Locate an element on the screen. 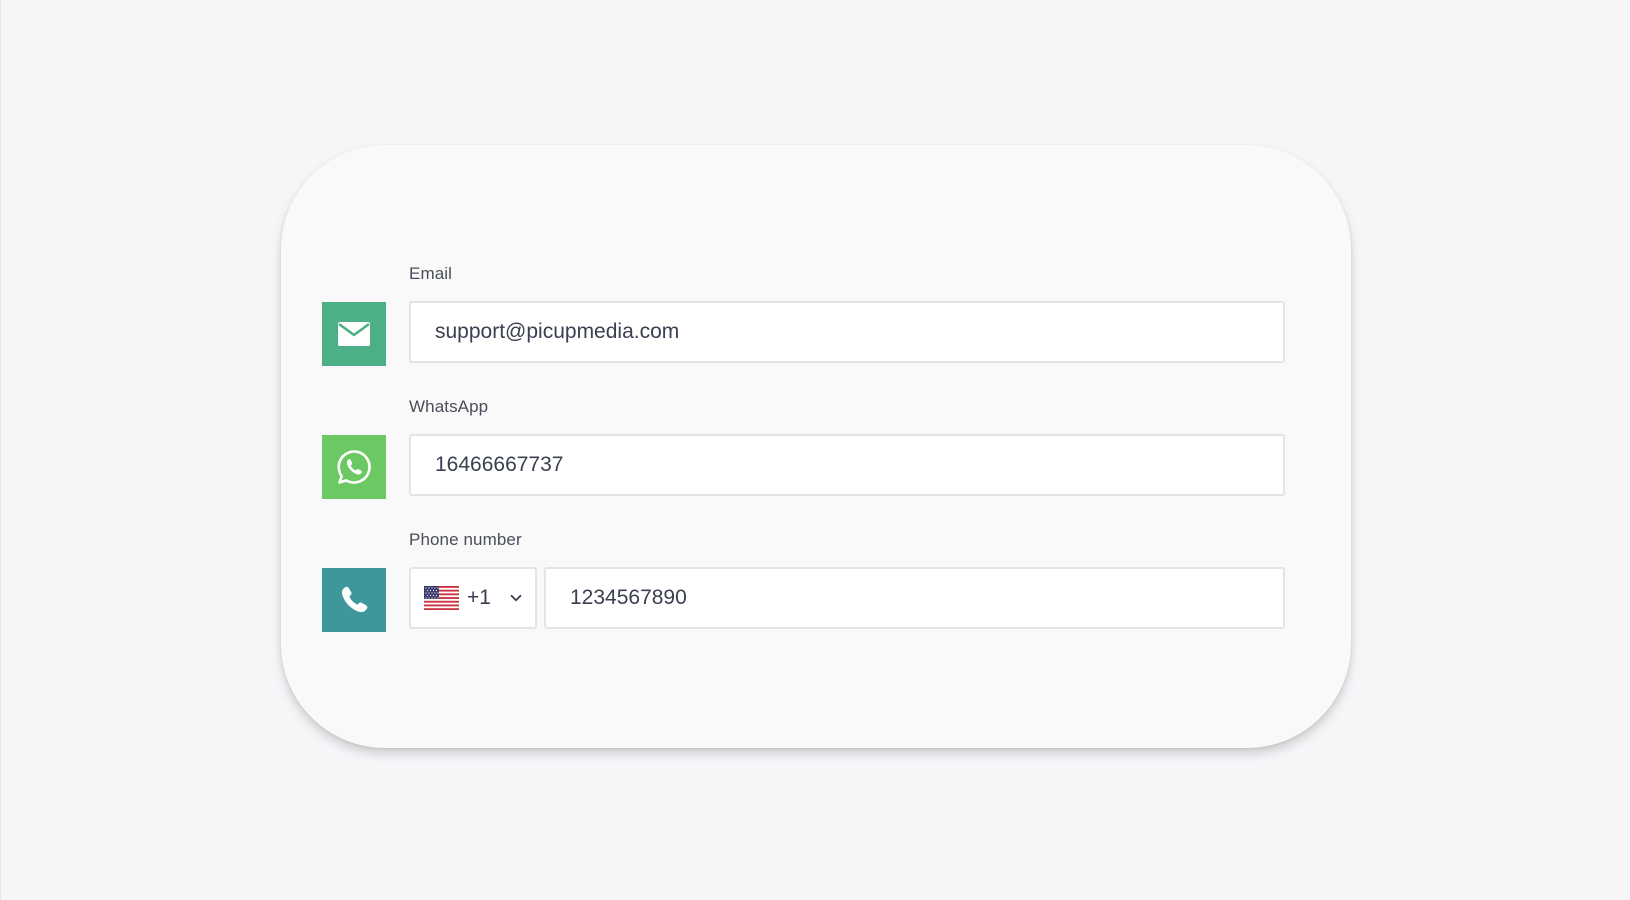 Image resolution: width=1630 pixels, height=900 pixels. us-flag-icon is located at coordinates (441, 598).